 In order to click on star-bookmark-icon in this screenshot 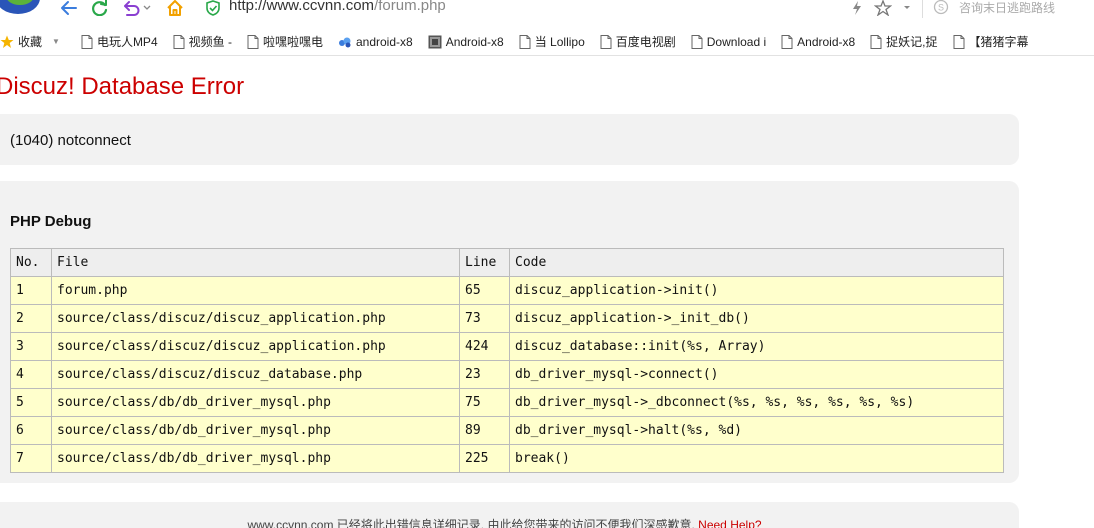, I will do `click(883, 8)`.